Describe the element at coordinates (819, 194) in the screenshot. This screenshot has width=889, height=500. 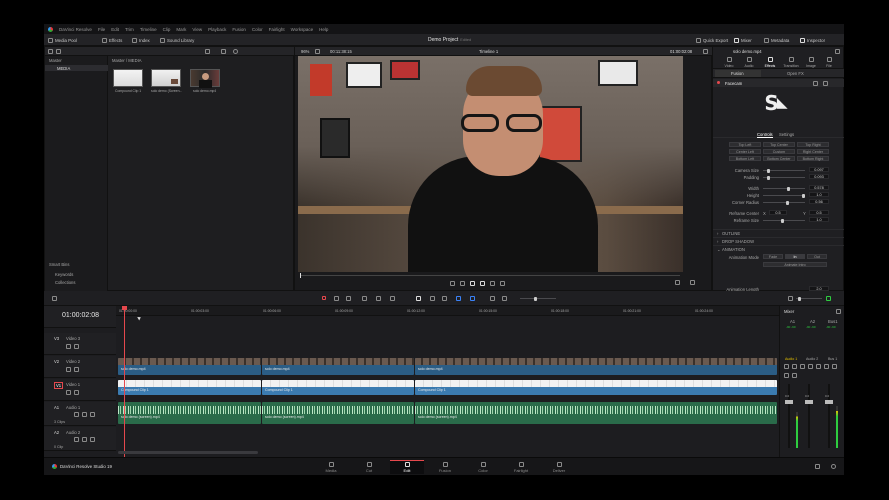
I see `height-field: 1.0` at that location.